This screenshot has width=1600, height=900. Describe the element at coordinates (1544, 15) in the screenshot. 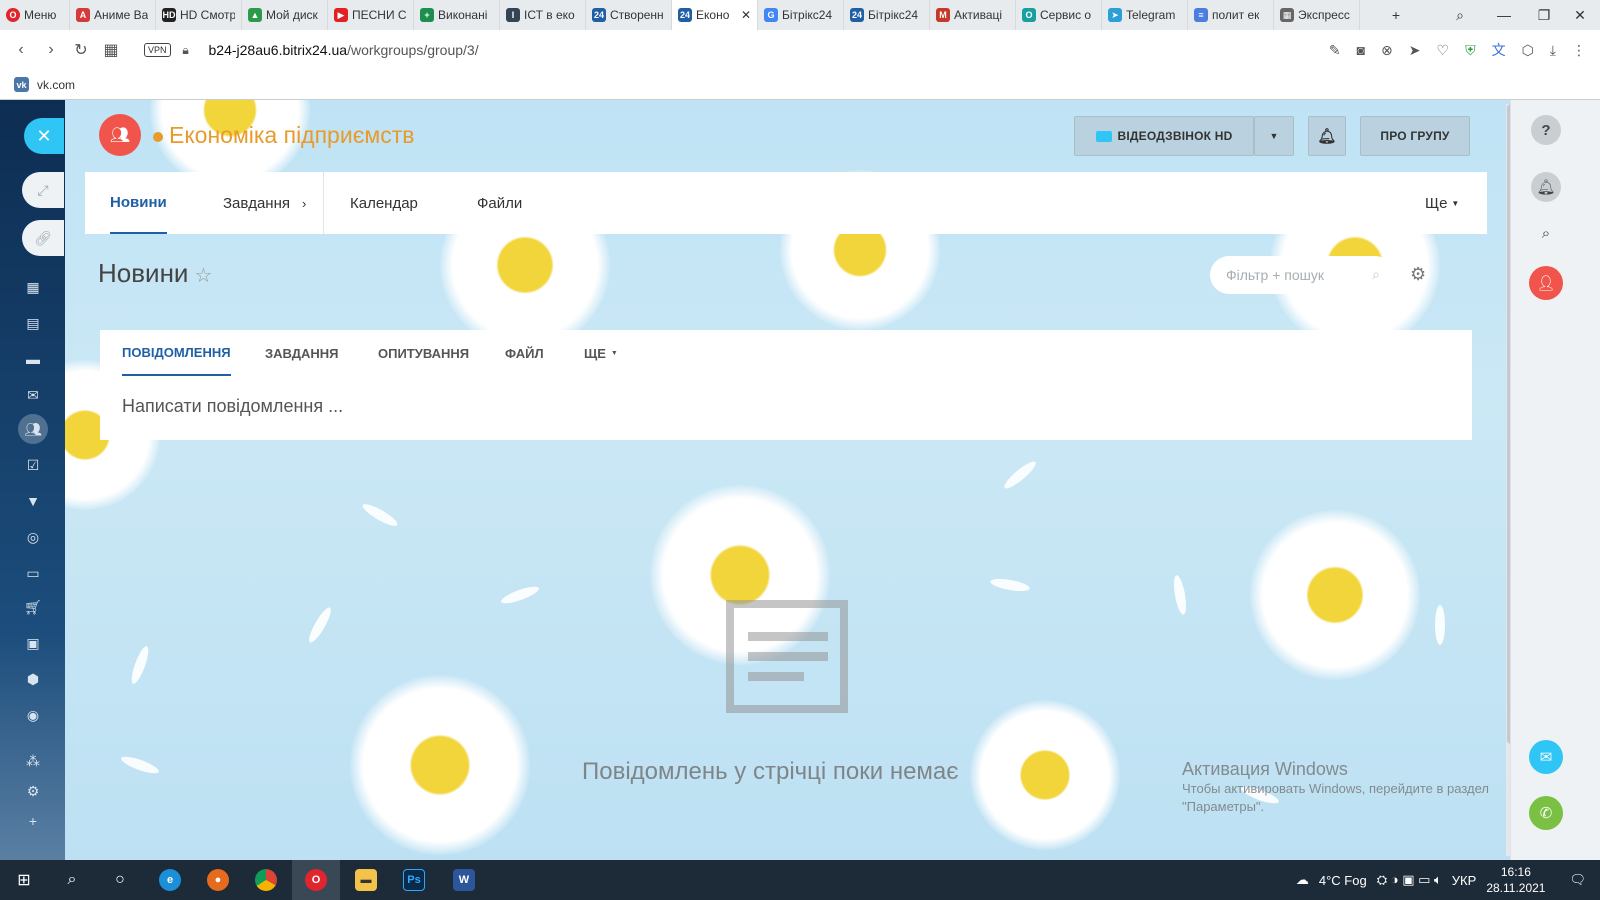

I see `restore-button: ❐` at that location.